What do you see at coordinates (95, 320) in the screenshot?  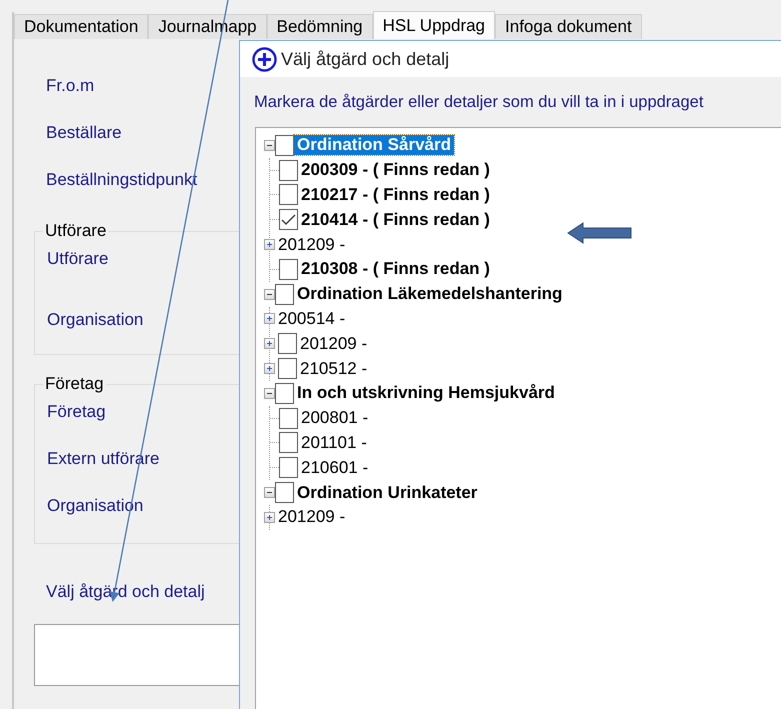 I see `field-label: Organisation` at bounding box center [95, 320].